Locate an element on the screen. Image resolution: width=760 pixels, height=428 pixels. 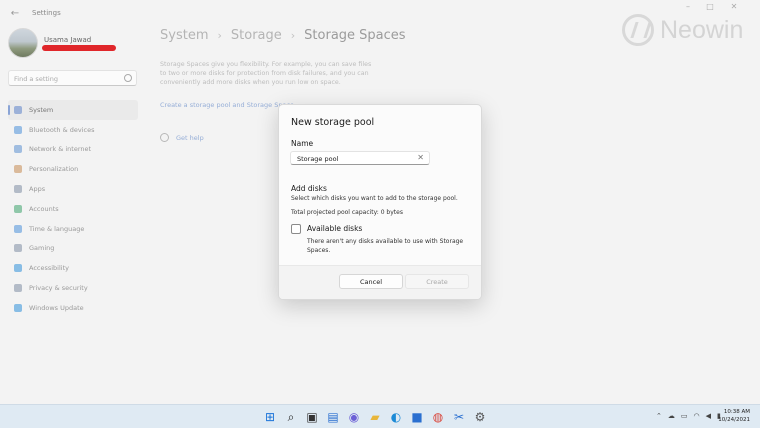
sidebar-item-windows-update: Windows Update is located at coordinates (73, 308).